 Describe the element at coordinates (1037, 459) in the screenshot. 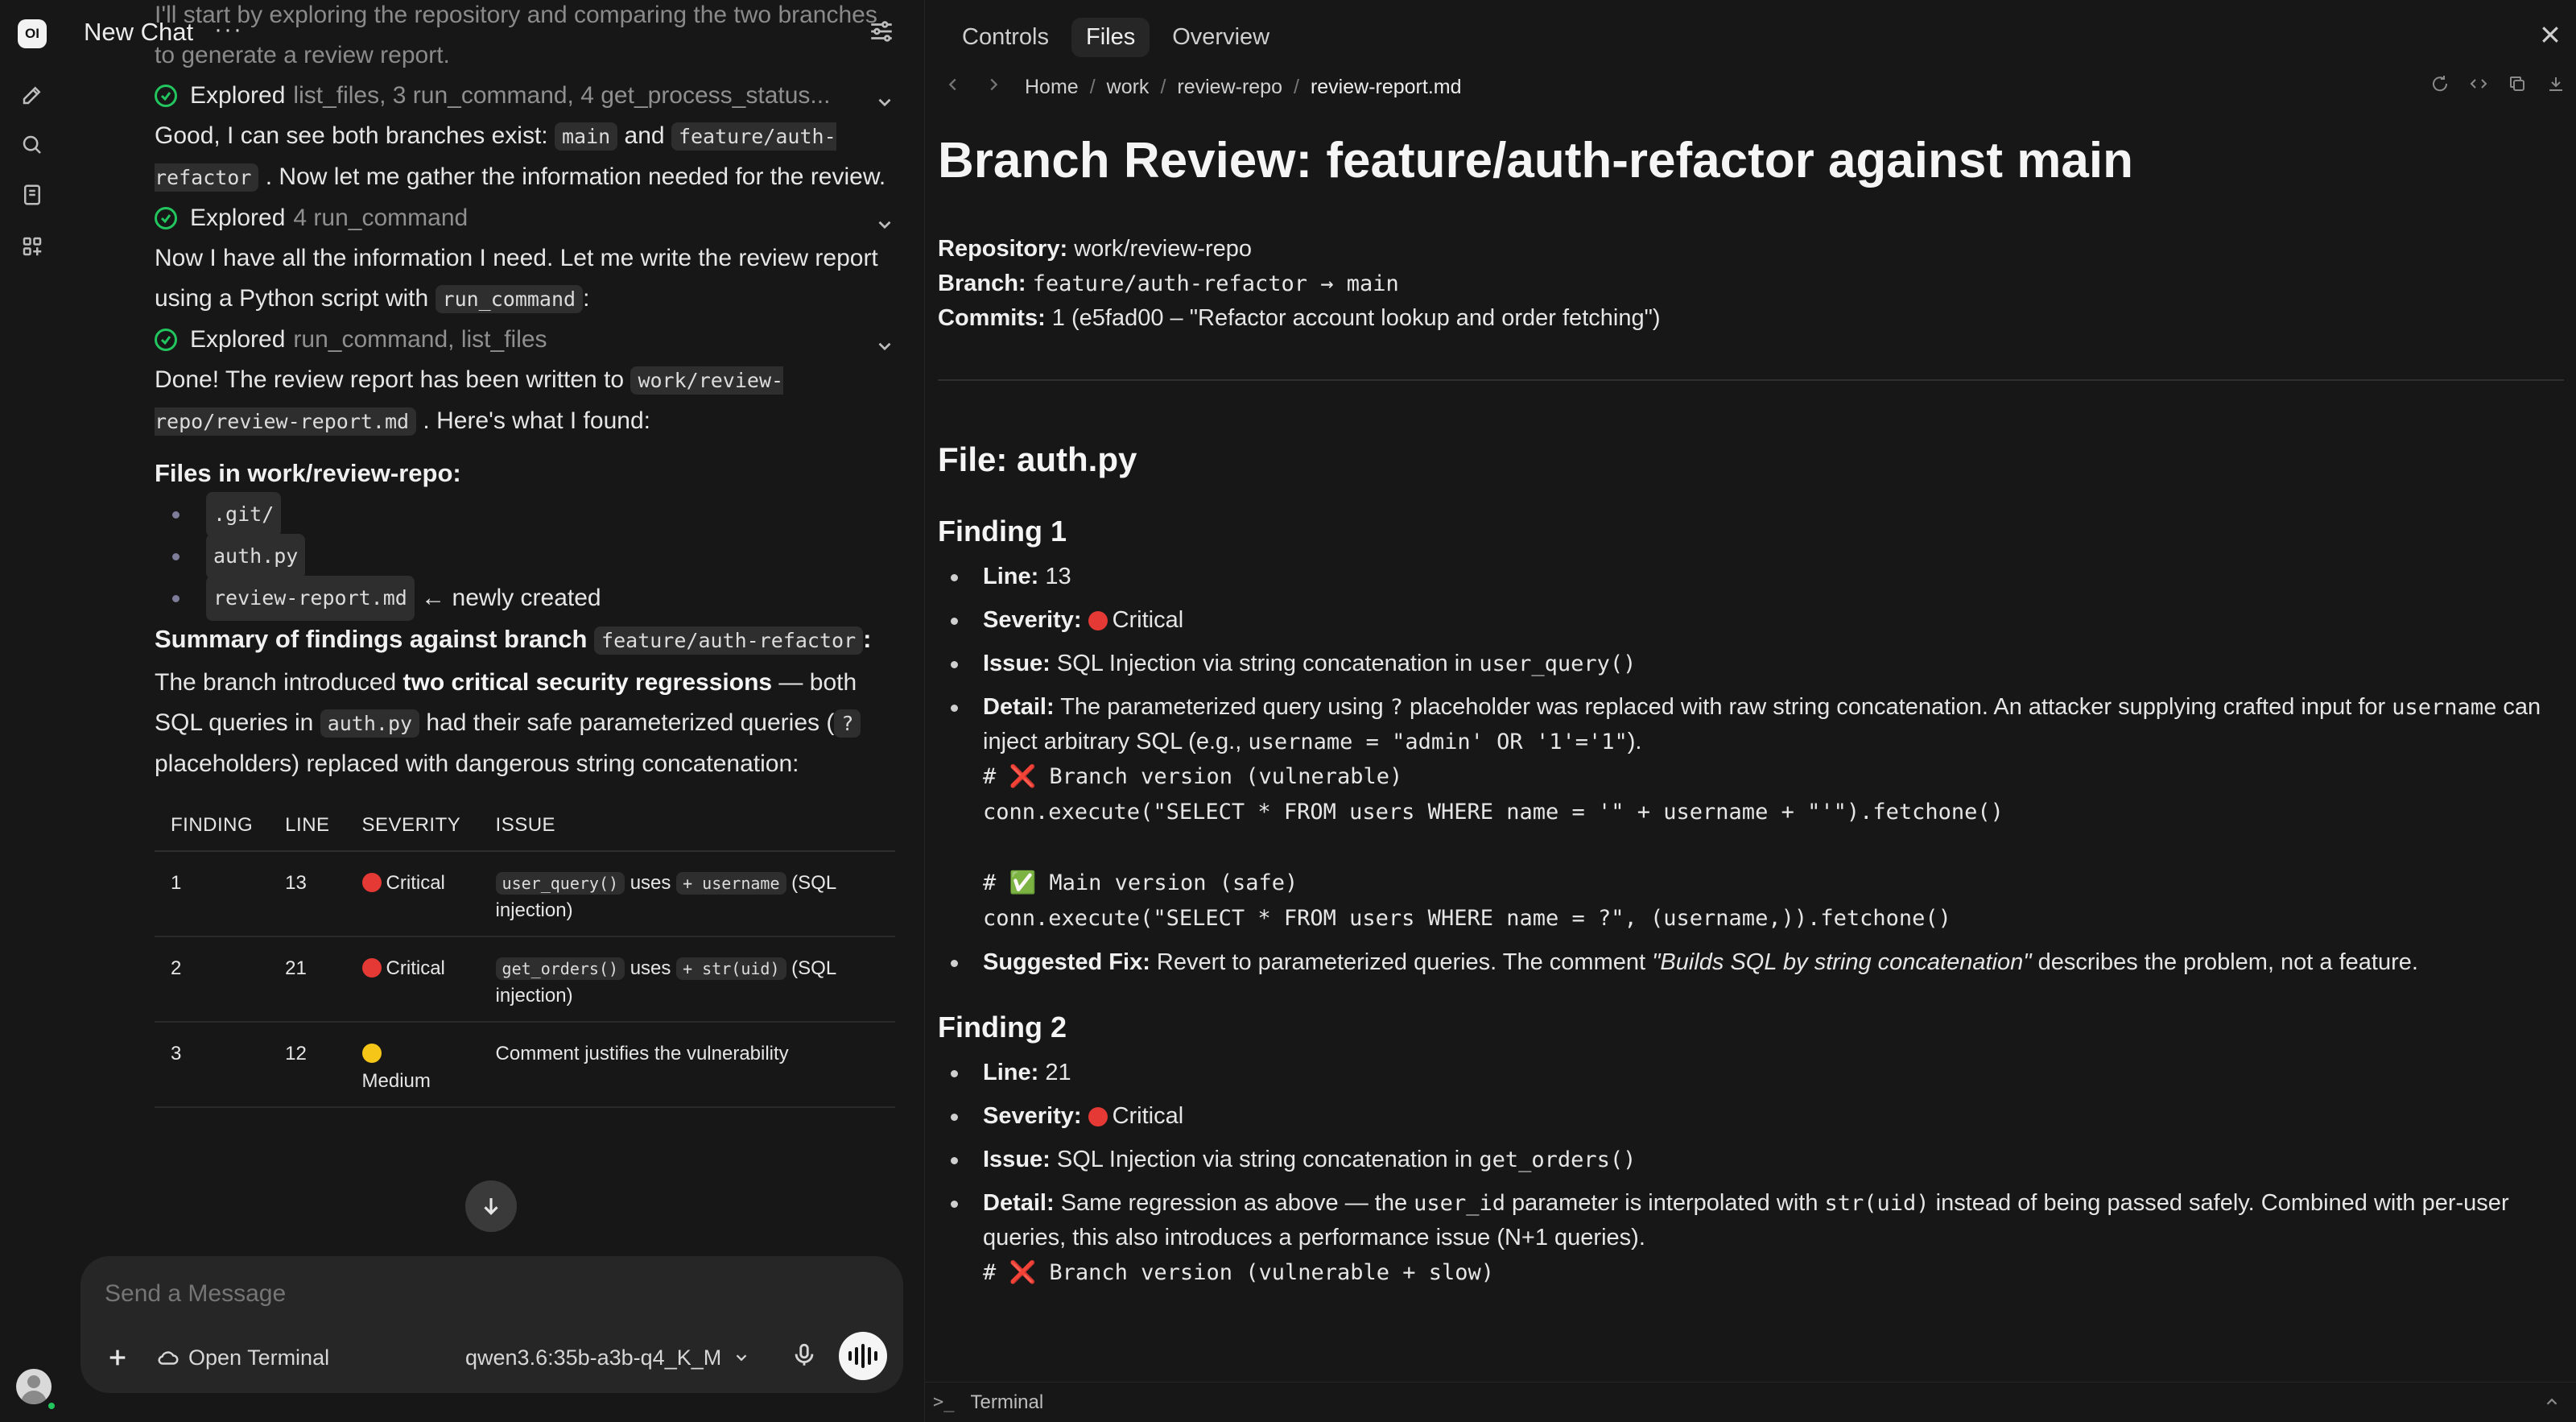

I see `file-heading: File: auth.py` at that location.